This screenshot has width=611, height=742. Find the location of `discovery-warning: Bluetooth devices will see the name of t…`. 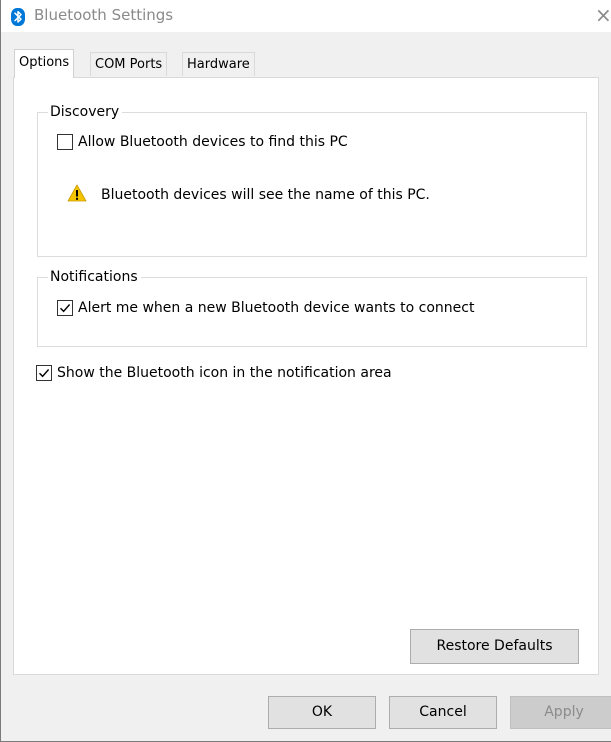

discovery-warning: Bluetooth devices will see the name of t… is located at coordinates (248, 195).